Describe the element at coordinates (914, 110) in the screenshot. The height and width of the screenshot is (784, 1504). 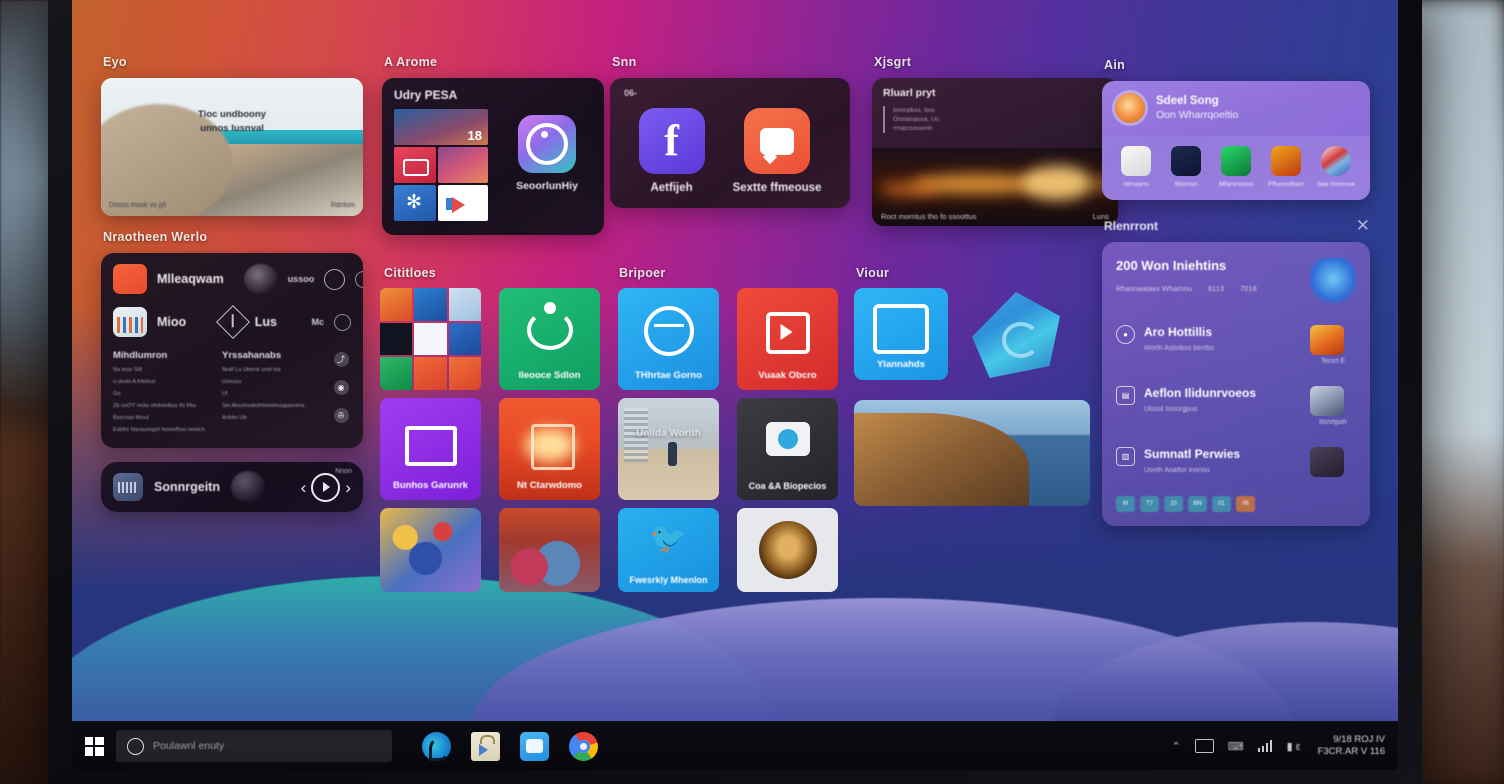
I see `news-quote-line: Imnralkss, bos` at that location.